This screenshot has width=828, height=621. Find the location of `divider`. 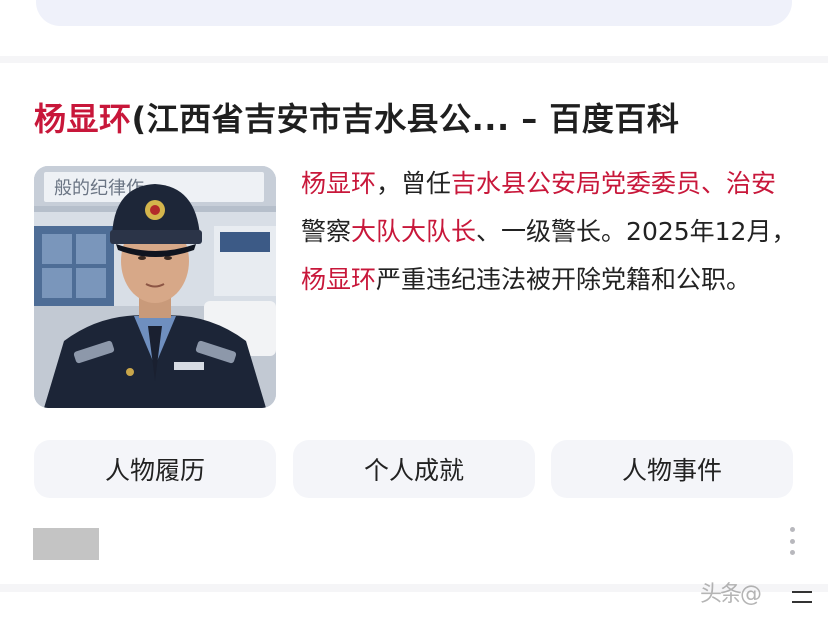

divider is located at coordinates (414, 59).